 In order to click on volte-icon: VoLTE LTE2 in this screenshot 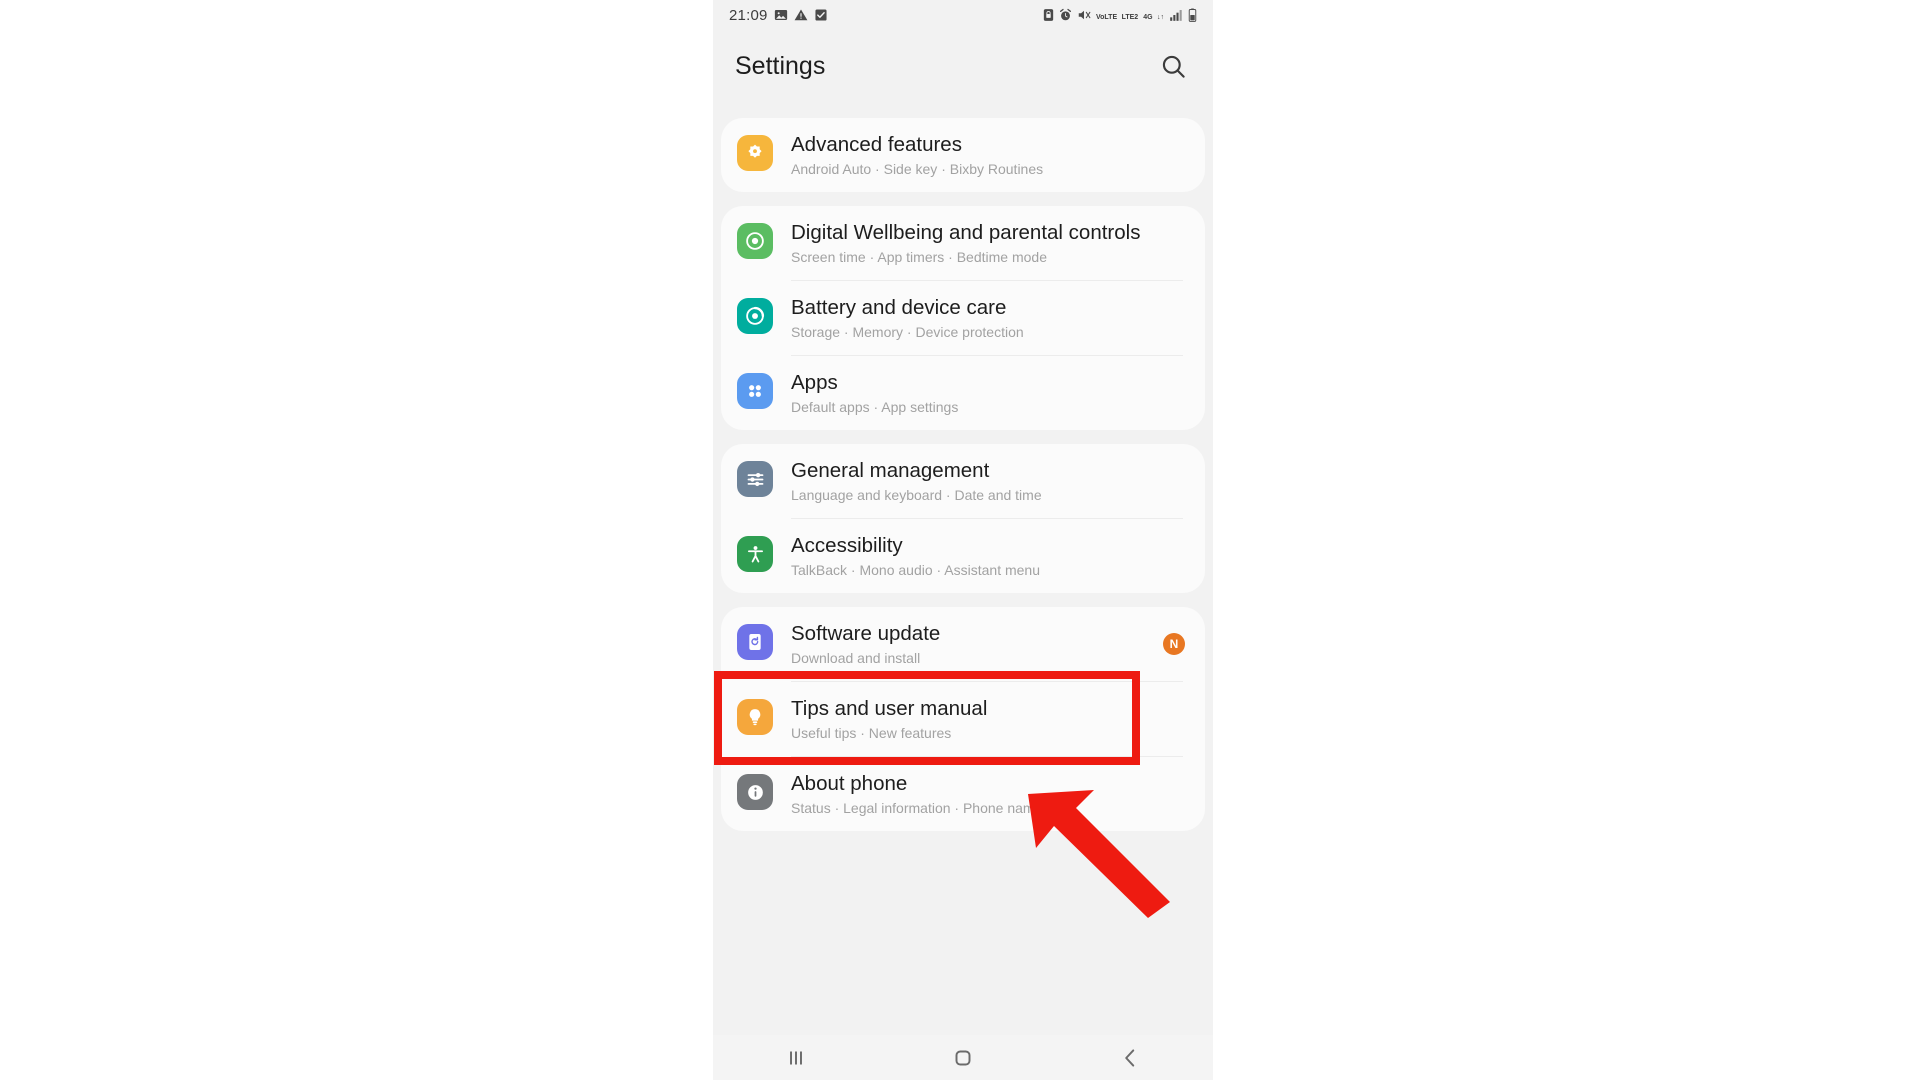, I will do `click(1117, 17)`.